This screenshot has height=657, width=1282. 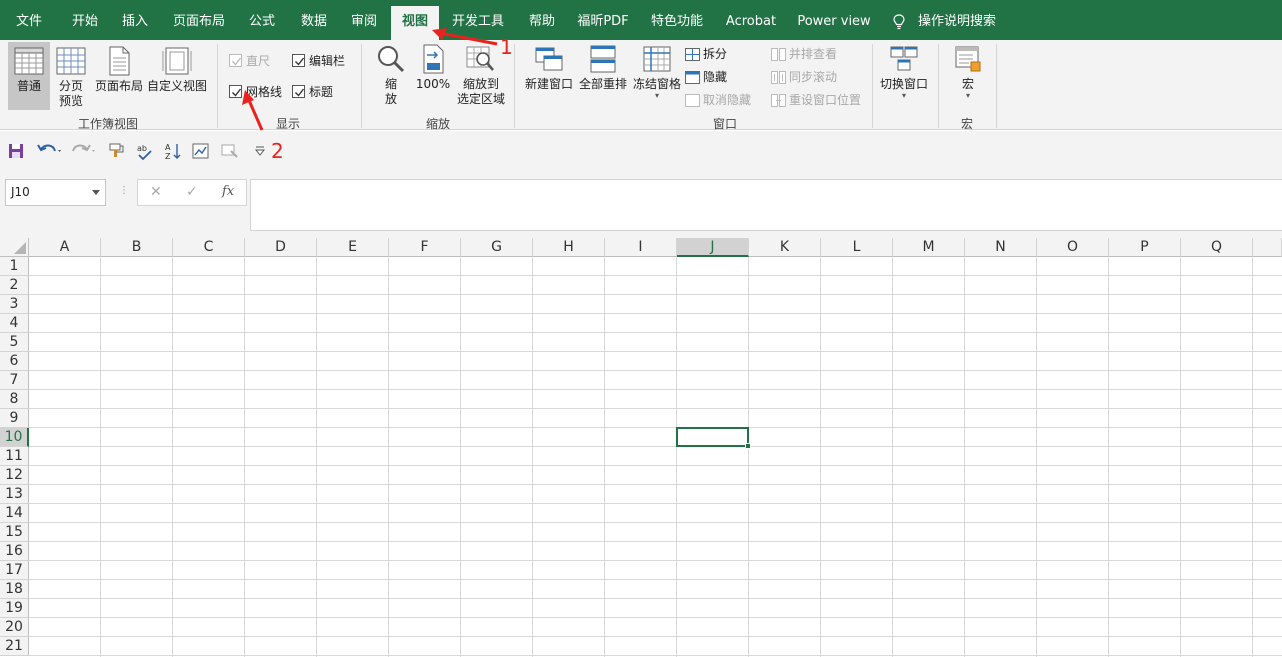 What do you see at coordinates (957, 23) in the screenshot?
I see `tell-me-search: 操作说明搜索` at bounding box center [957, 23].